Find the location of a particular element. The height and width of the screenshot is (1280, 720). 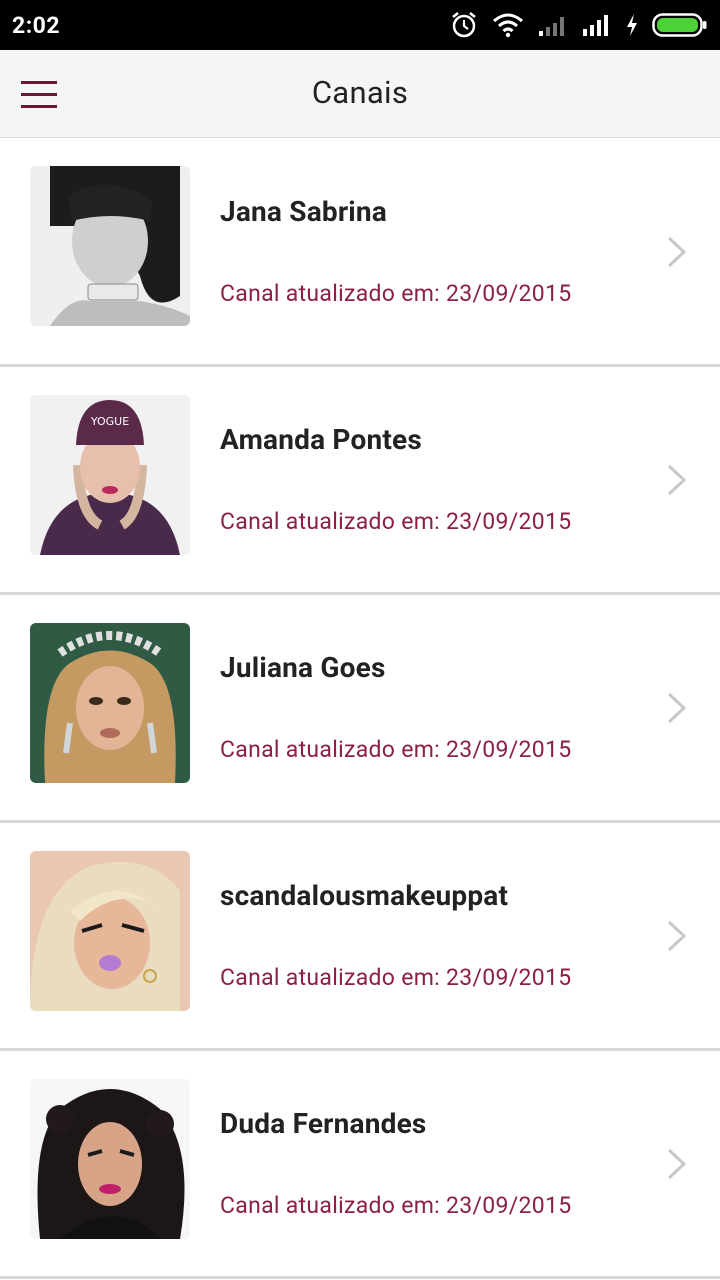

channel-name: Duda Fernandes is located at coordinates (323, 1123).